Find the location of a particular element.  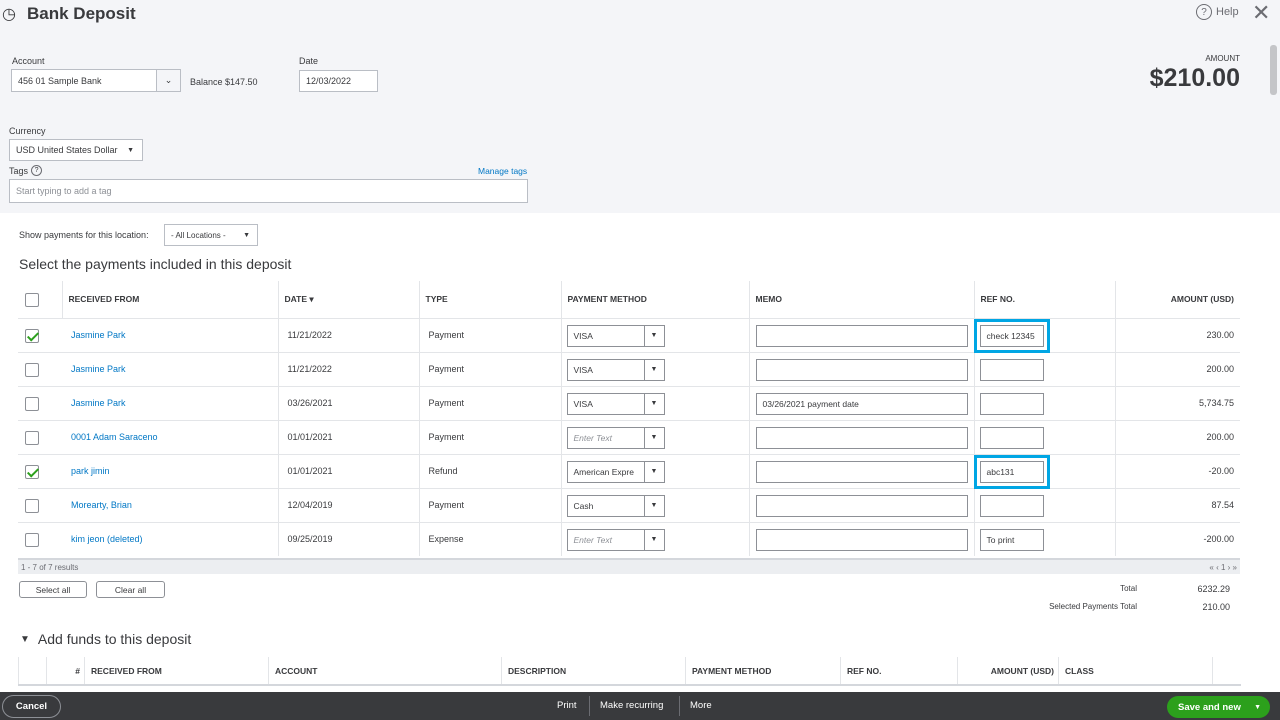

currency-select: USD United States Dollar ▼ is located at coordinates (76, 150).